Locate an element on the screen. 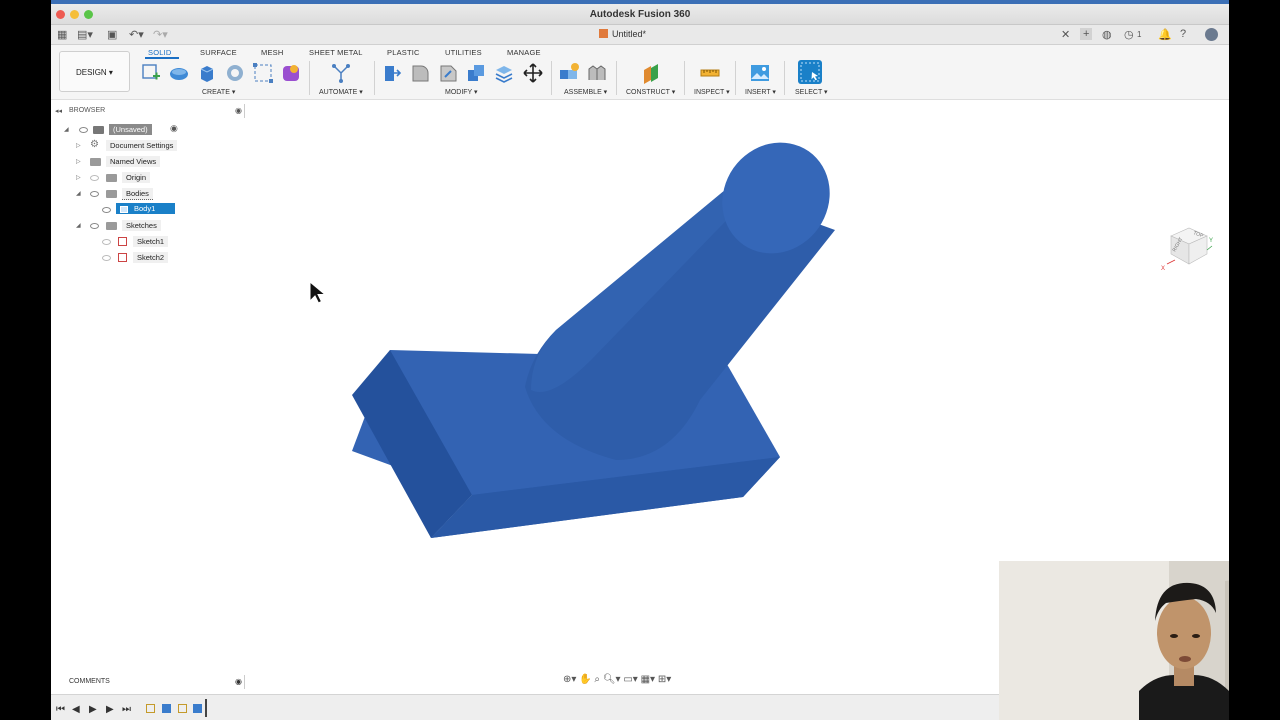  insert-menu: INSERT ▾ is located at coordinates (760, 92).